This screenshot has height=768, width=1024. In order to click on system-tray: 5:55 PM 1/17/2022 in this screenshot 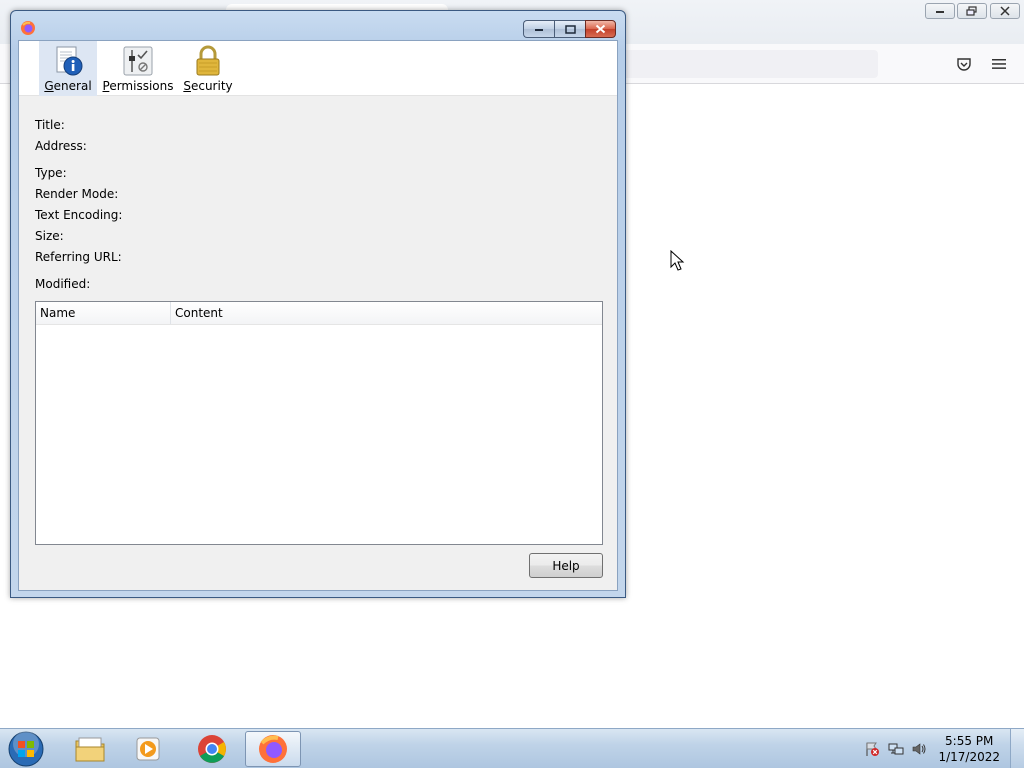, I will do `click(934, 748)`.